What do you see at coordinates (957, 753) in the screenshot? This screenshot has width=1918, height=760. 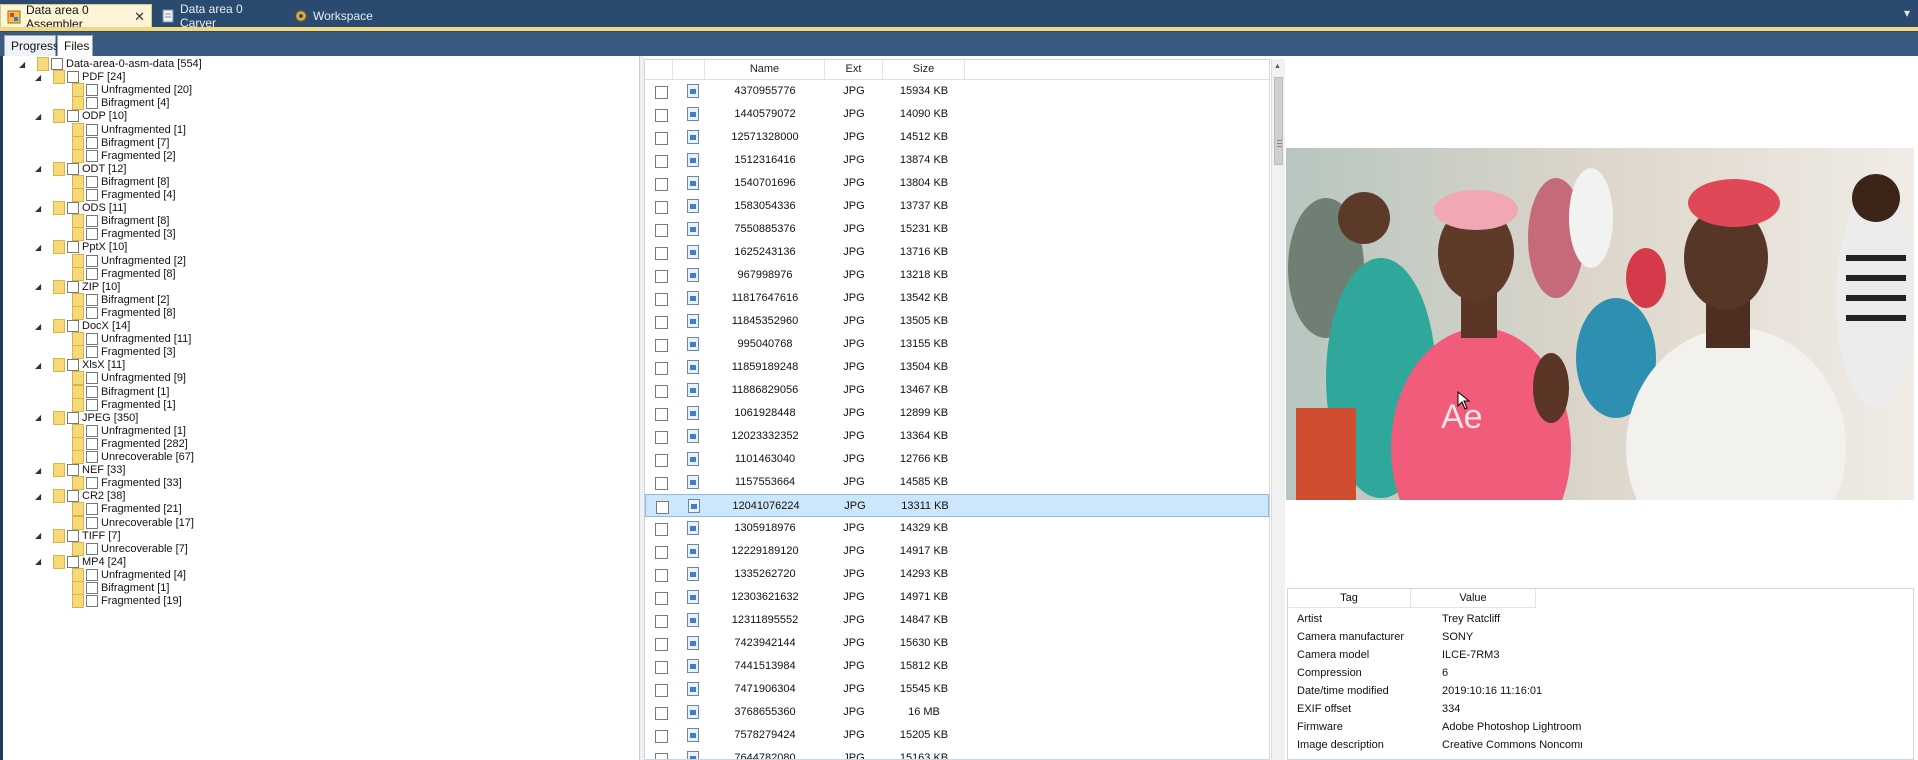 I see `table-row: 7644782080 JPG 15163 KB` at bounding box center [957, 753].